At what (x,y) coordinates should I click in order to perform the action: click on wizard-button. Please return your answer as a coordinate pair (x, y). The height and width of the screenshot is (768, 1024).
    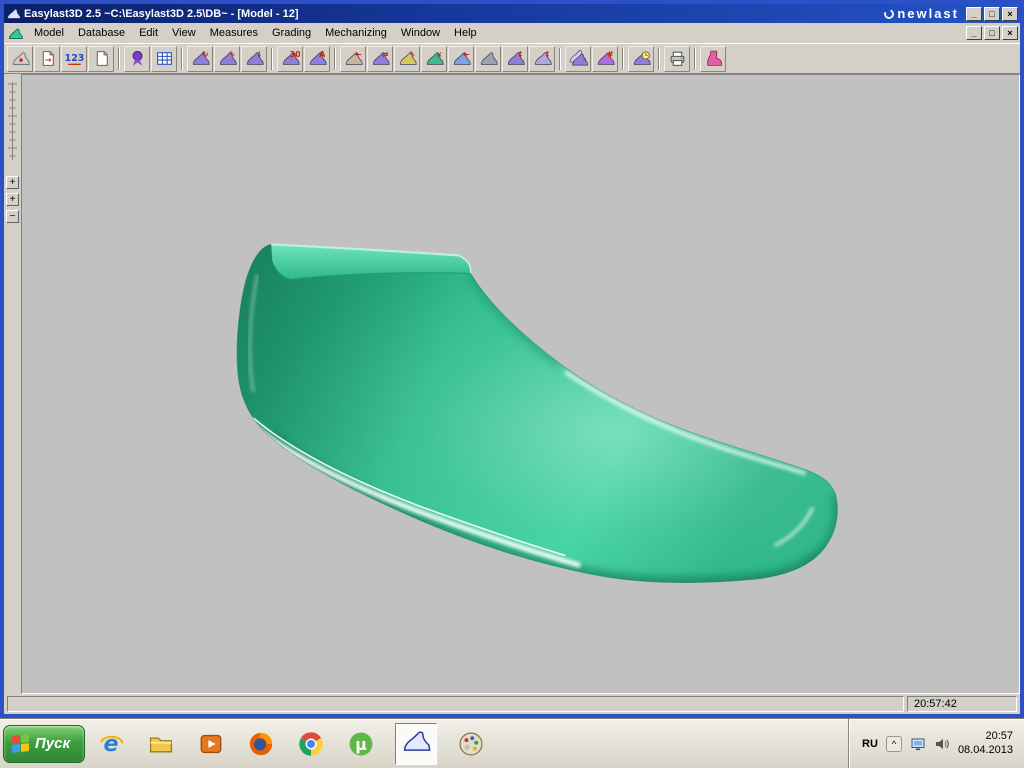
    Looking at the image, I should click on (137, 58).